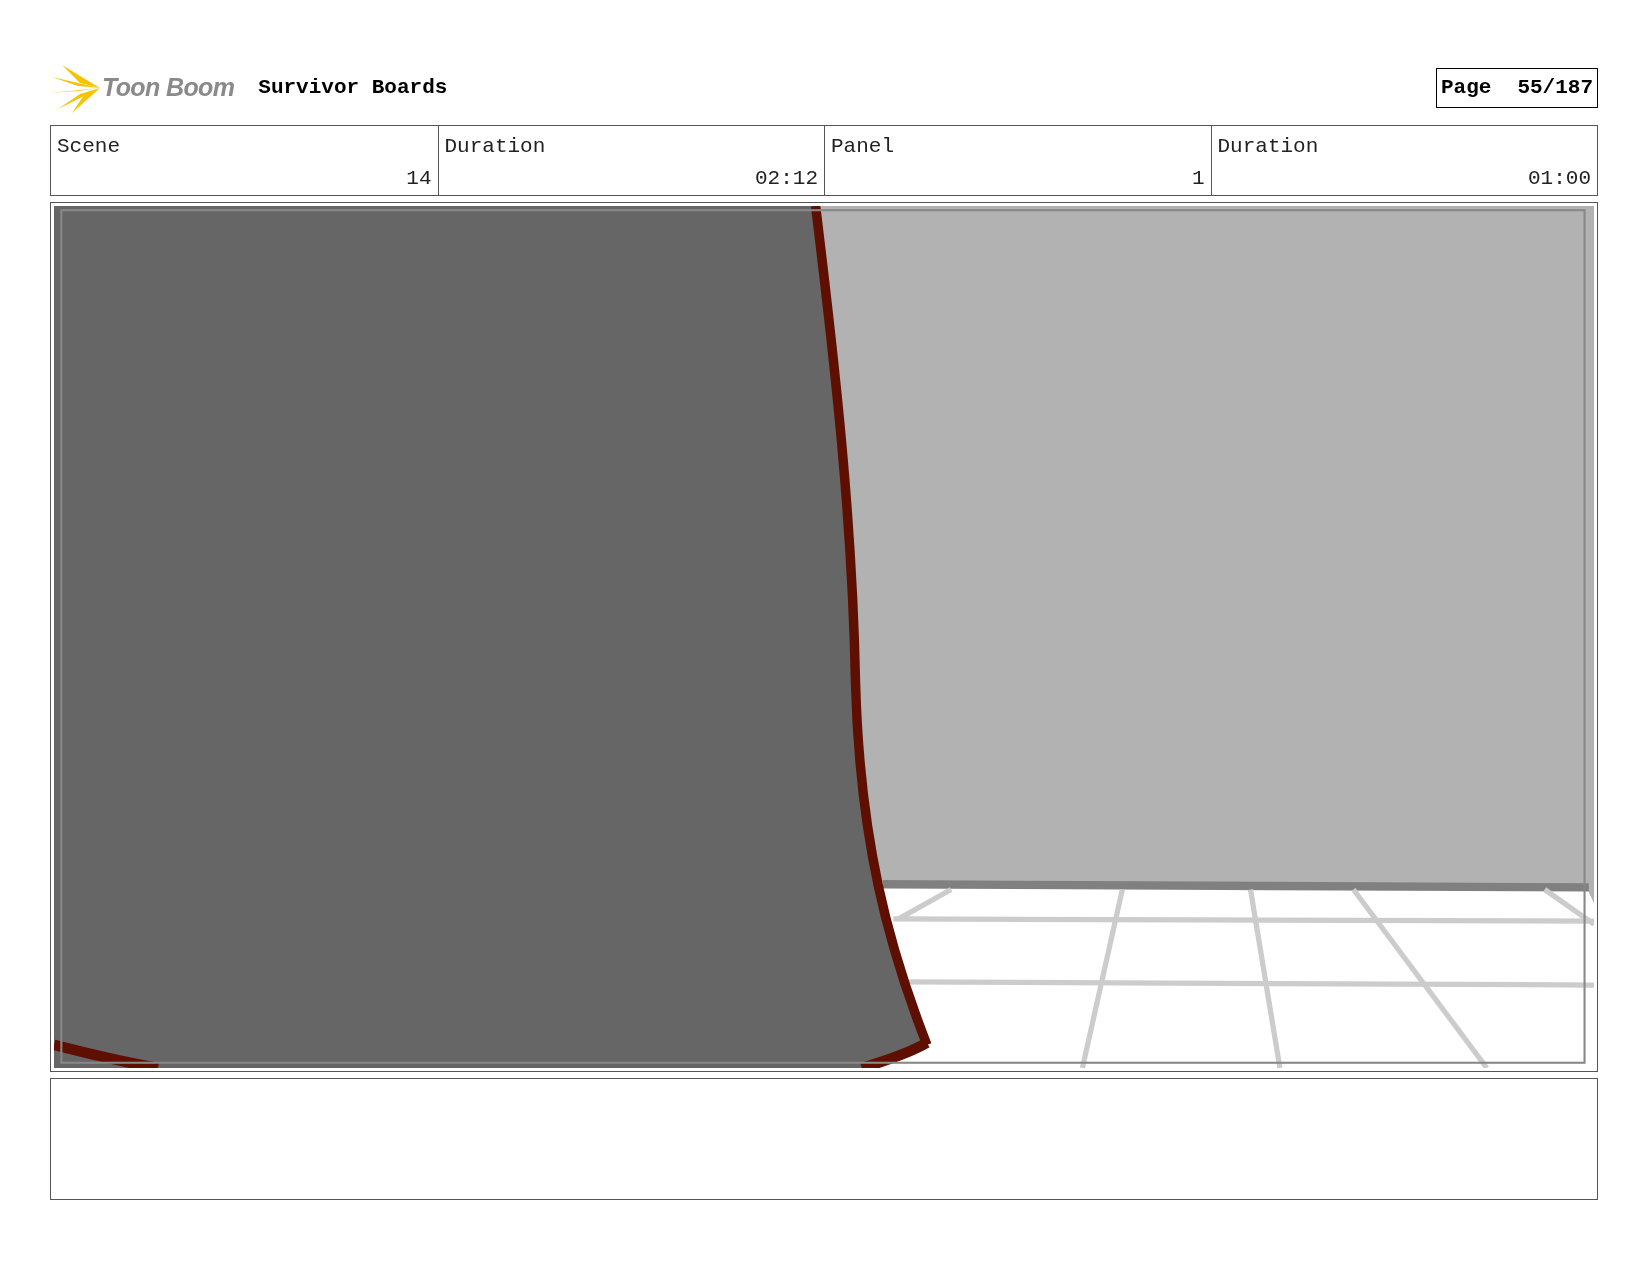 This screenshot has width=1648, height=1276. What do you see at coordinates (1516, 88) in the screenshot?
I see `page-number: Page 55/187` at bounding box center [1516, 88].